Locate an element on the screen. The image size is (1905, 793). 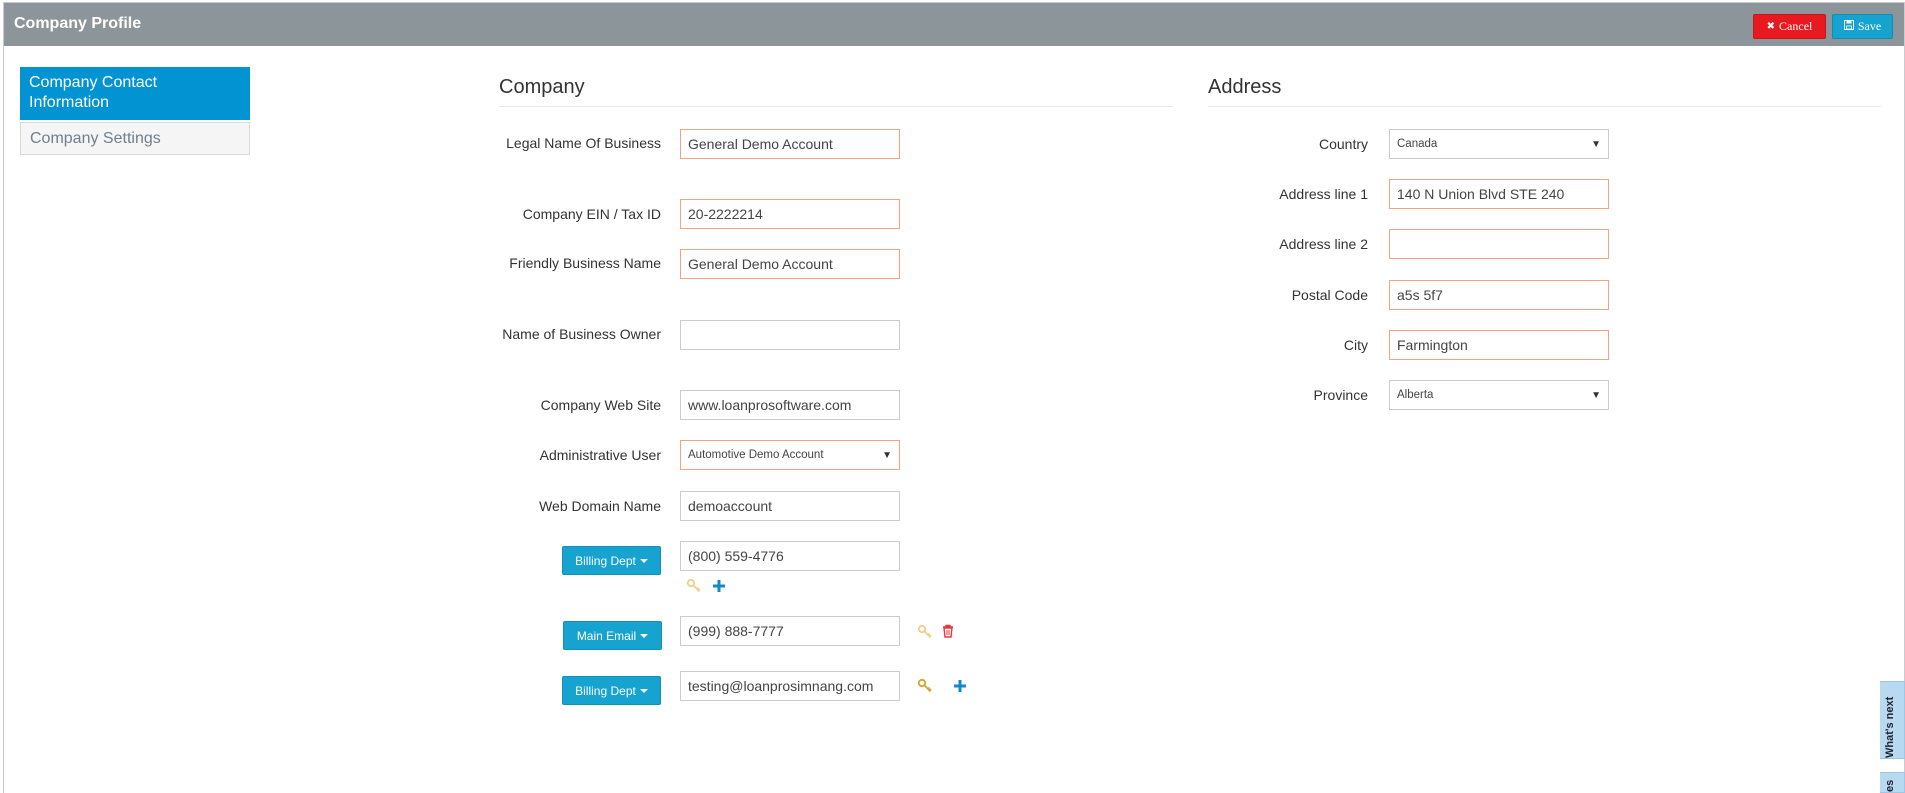
domain-label: Web Domain Name is located at coordinates (600, 506).